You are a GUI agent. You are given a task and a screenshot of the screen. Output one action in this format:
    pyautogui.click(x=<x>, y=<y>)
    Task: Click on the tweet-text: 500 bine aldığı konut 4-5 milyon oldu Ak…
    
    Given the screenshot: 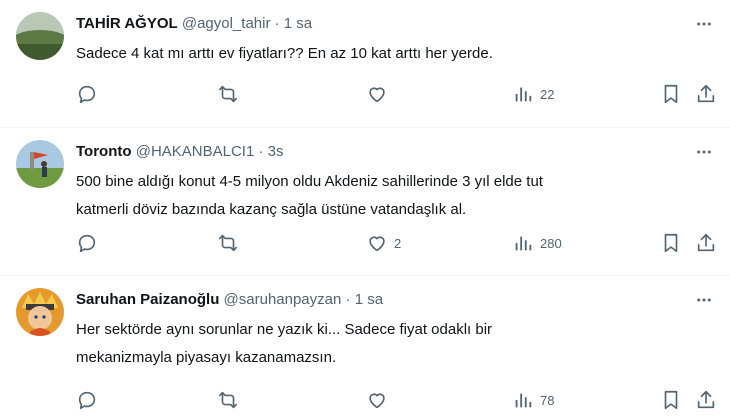 What is the action you would take?
    pyautogui.click(x=393, y=196)
    